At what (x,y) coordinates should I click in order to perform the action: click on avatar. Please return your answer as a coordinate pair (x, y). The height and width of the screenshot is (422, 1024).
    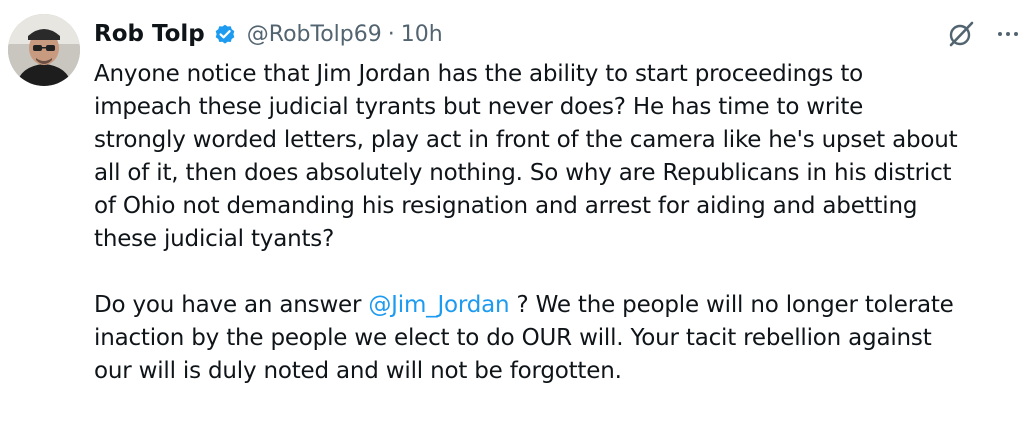
    Looking at the image, I should click on (44, 50).